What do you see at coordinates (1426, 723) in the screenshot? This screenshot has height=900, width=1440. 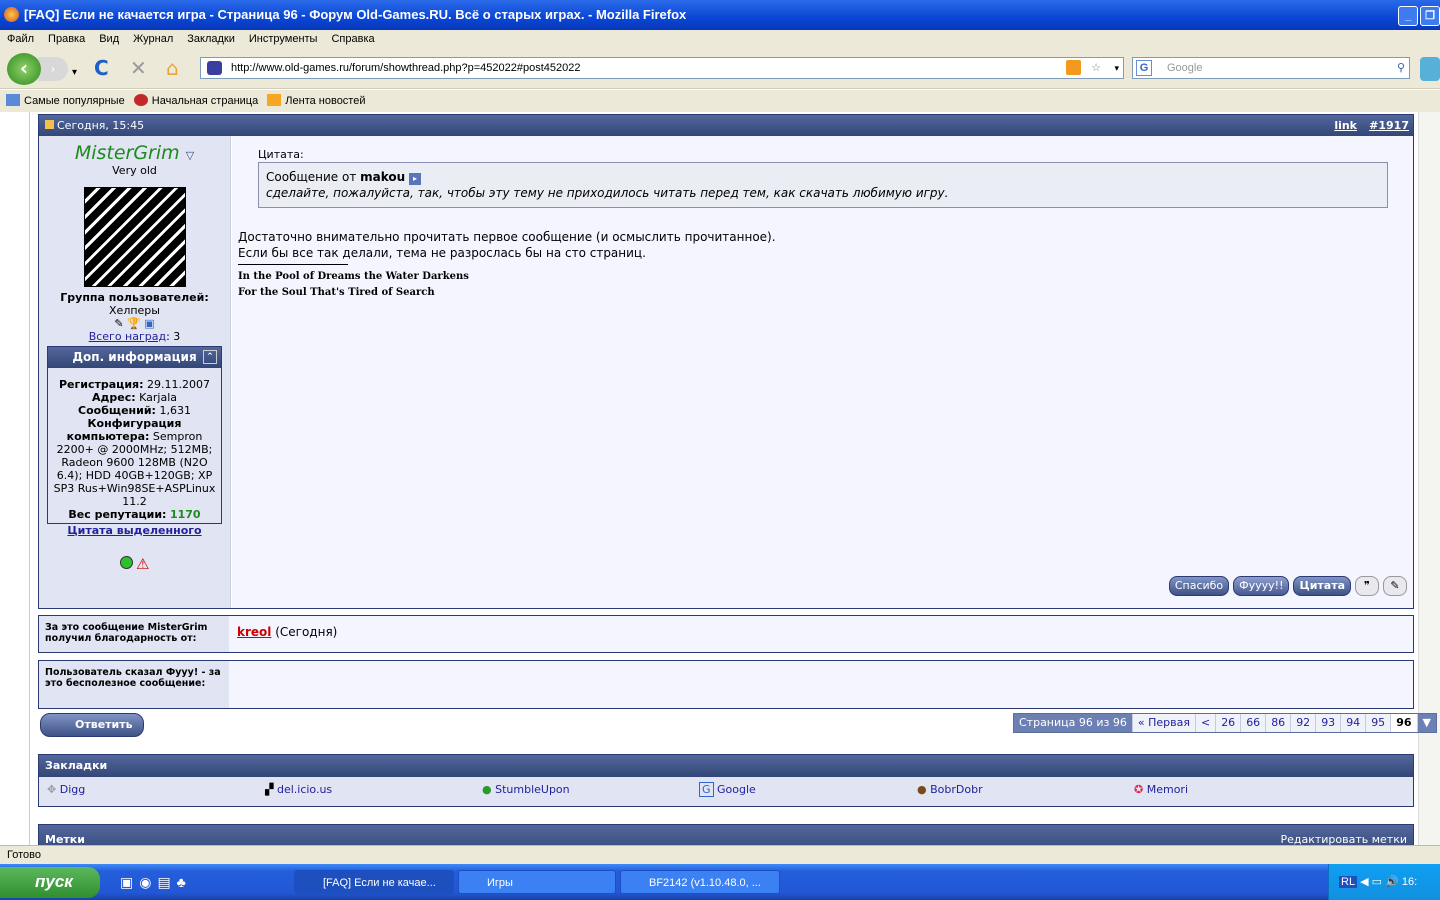 I see `page-jump-dropdown-icon: ▼` at bounding box center [1426, 723].